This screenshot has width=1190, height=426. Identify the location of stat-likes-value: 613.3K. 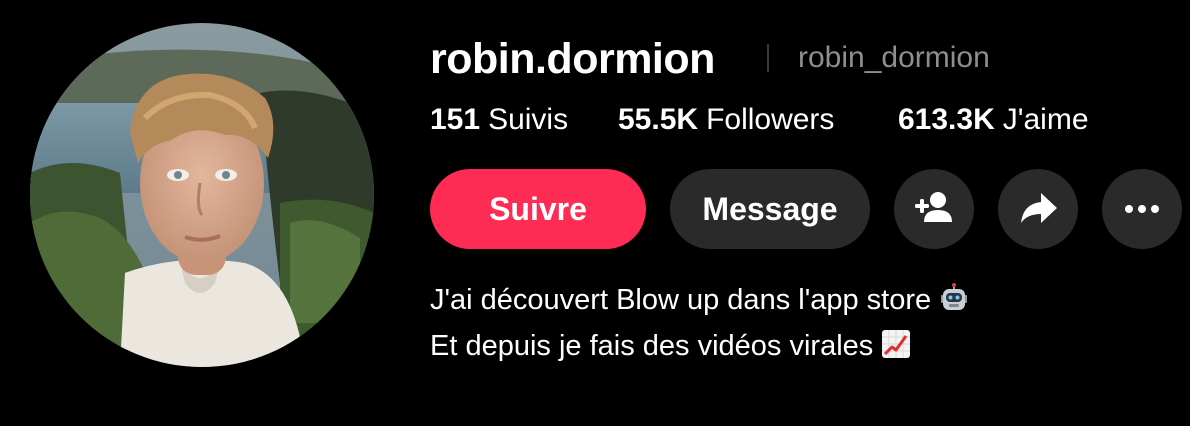
(946, 119).